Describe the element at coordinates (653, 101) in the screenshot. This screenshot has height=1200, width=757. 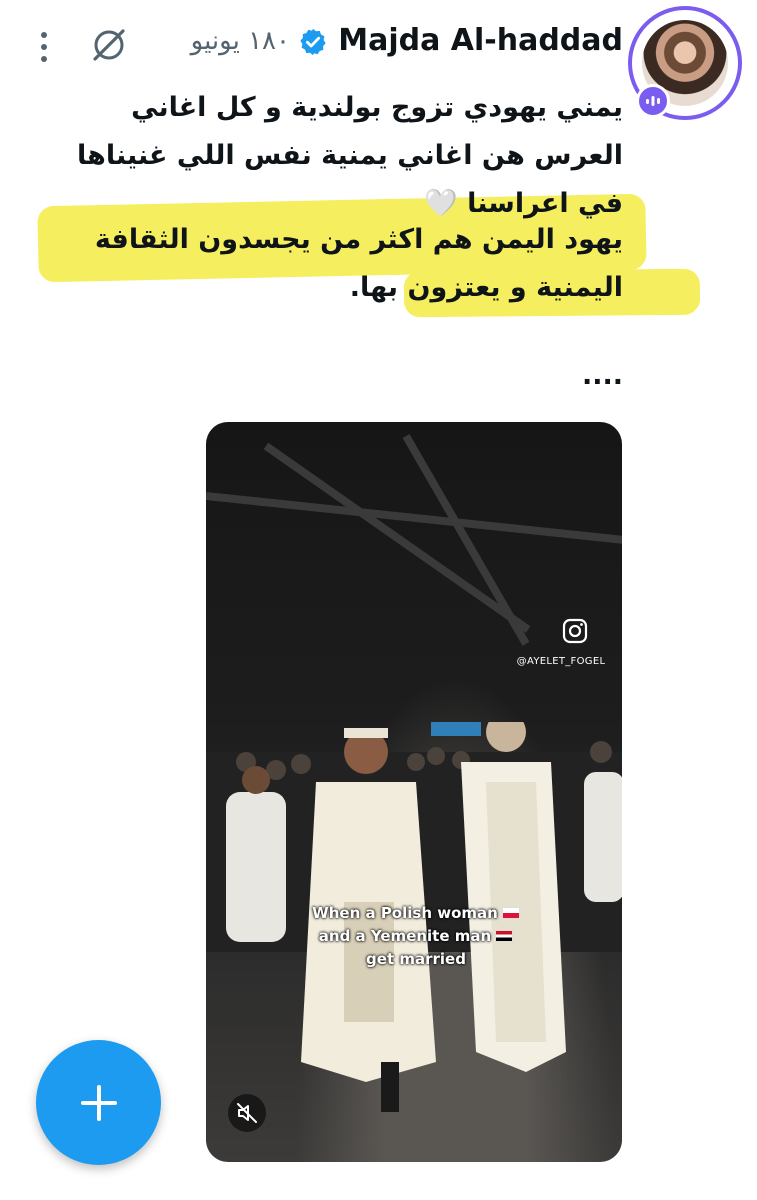
I see `spaces-live-icon` at that location.